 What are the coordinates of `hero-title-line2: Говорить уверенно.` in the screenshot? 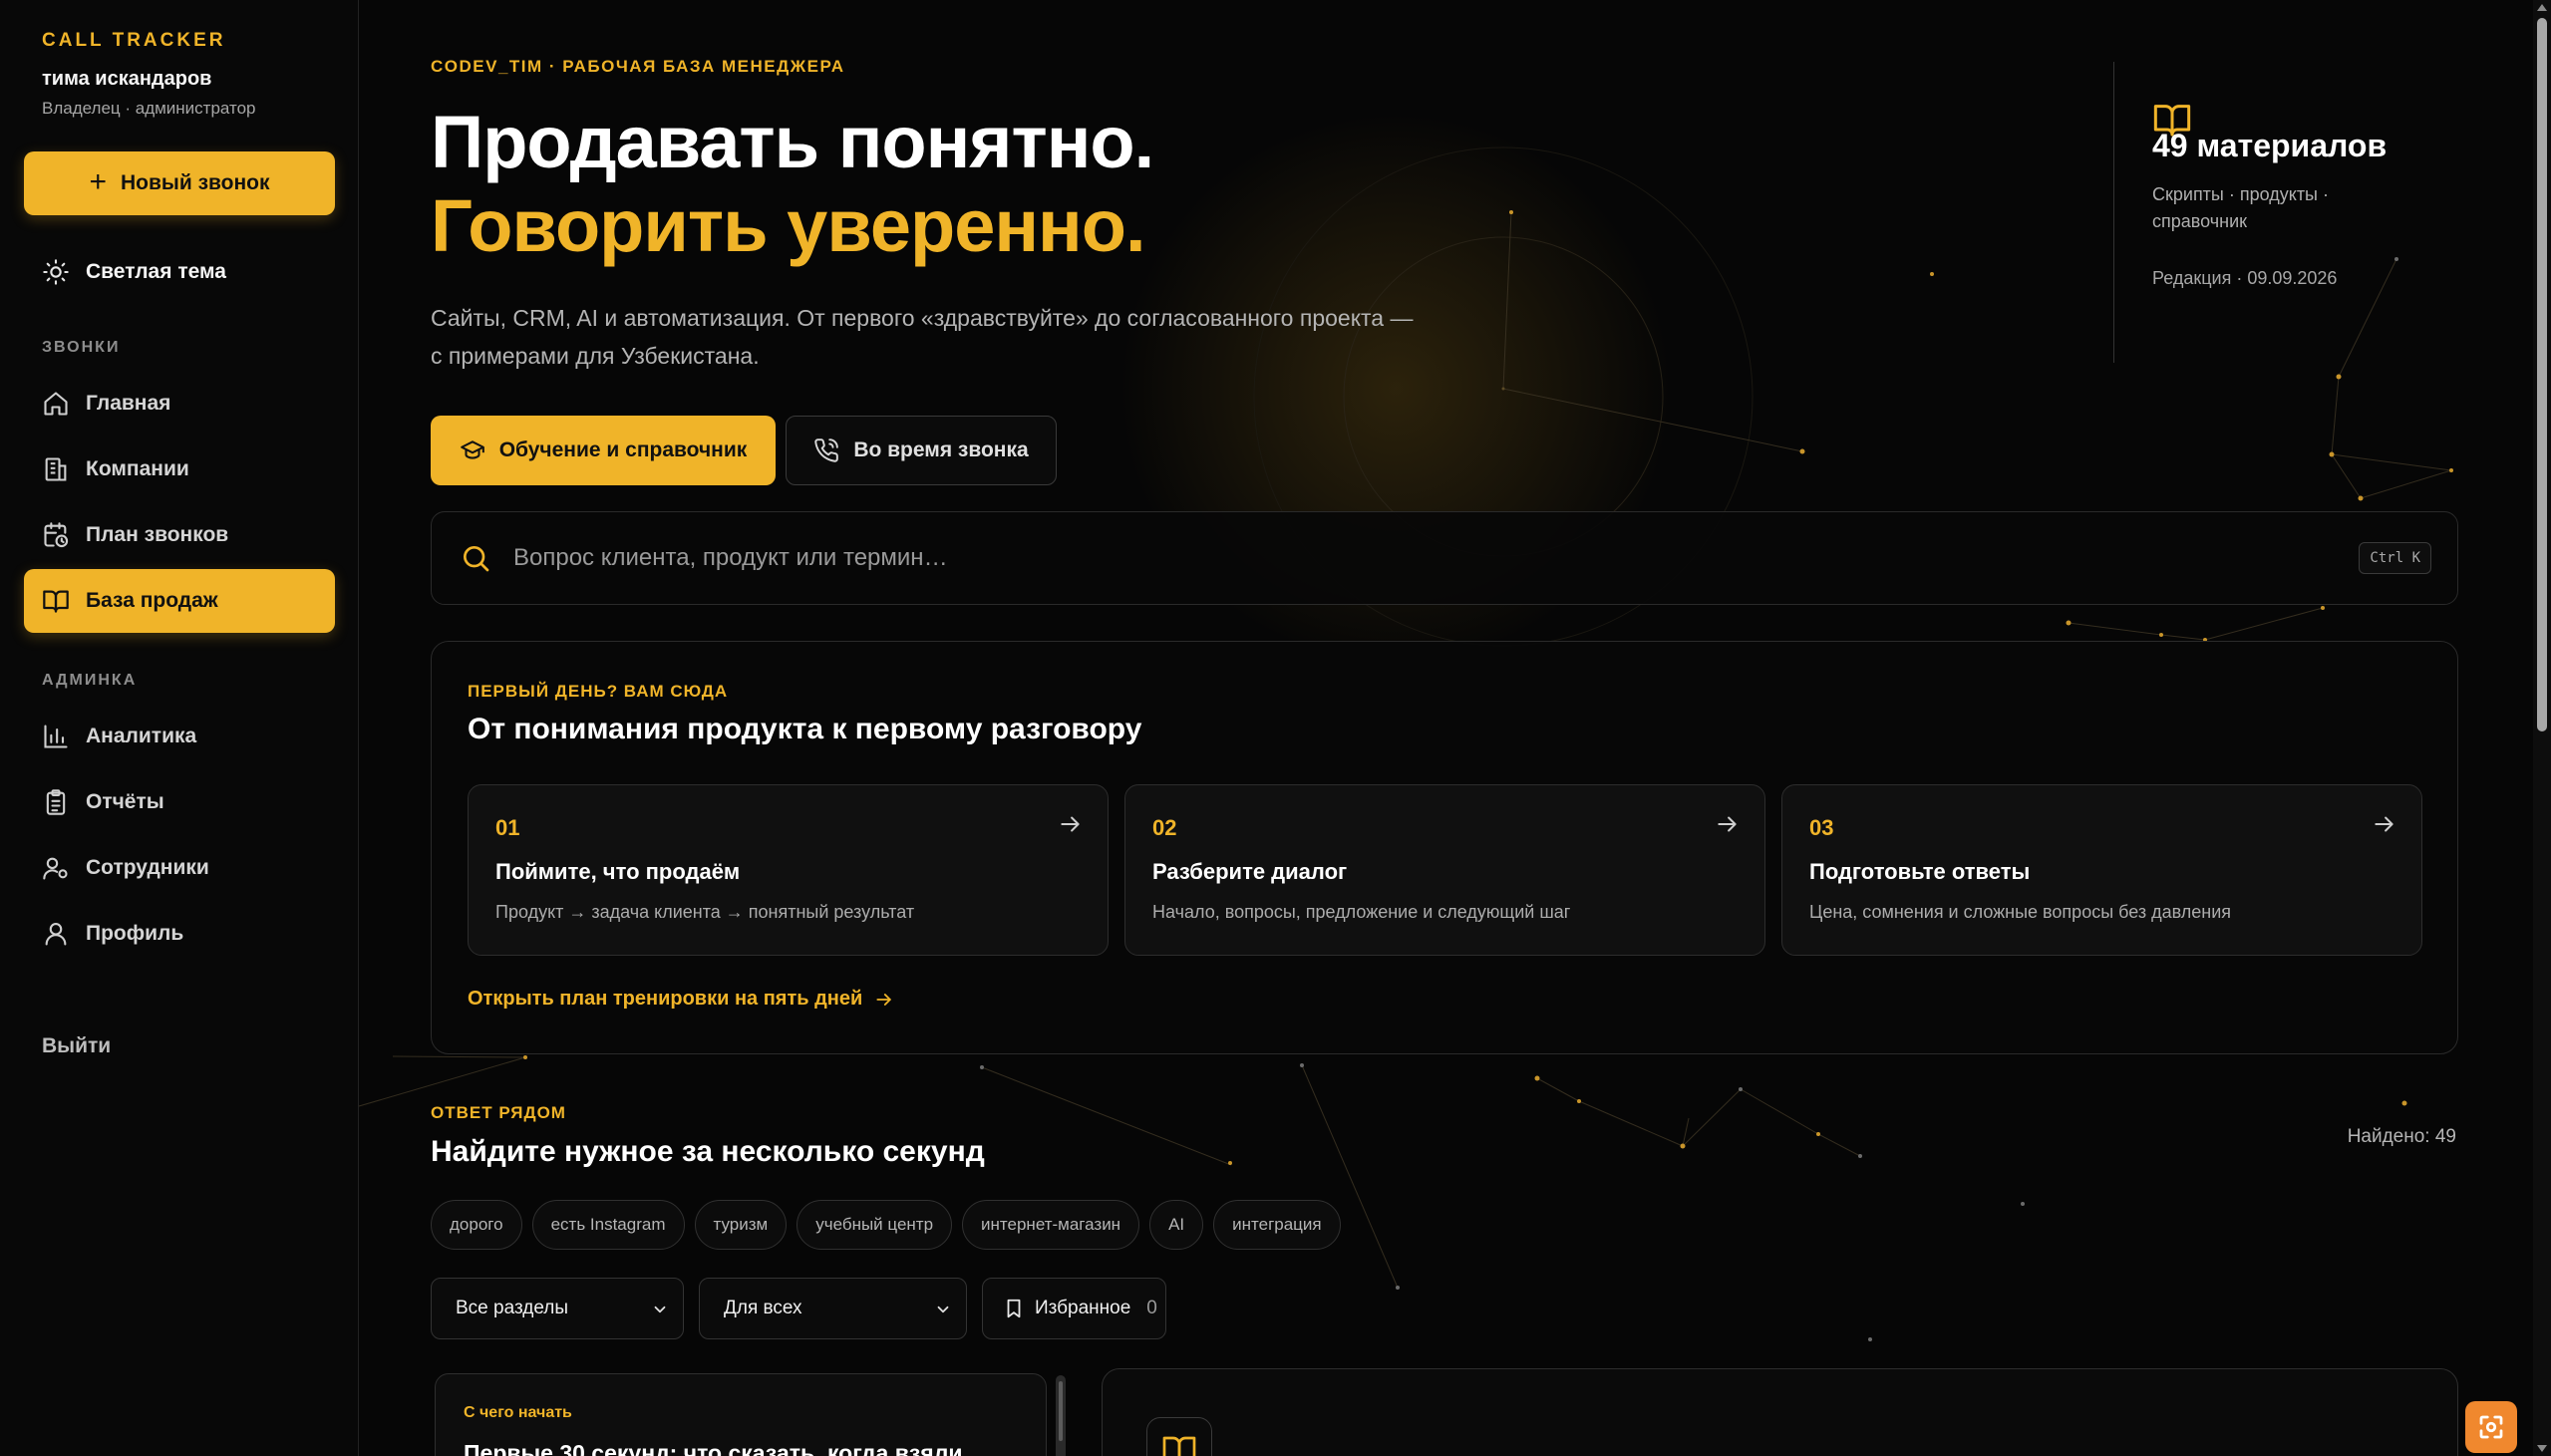 It's located at (788, 225).